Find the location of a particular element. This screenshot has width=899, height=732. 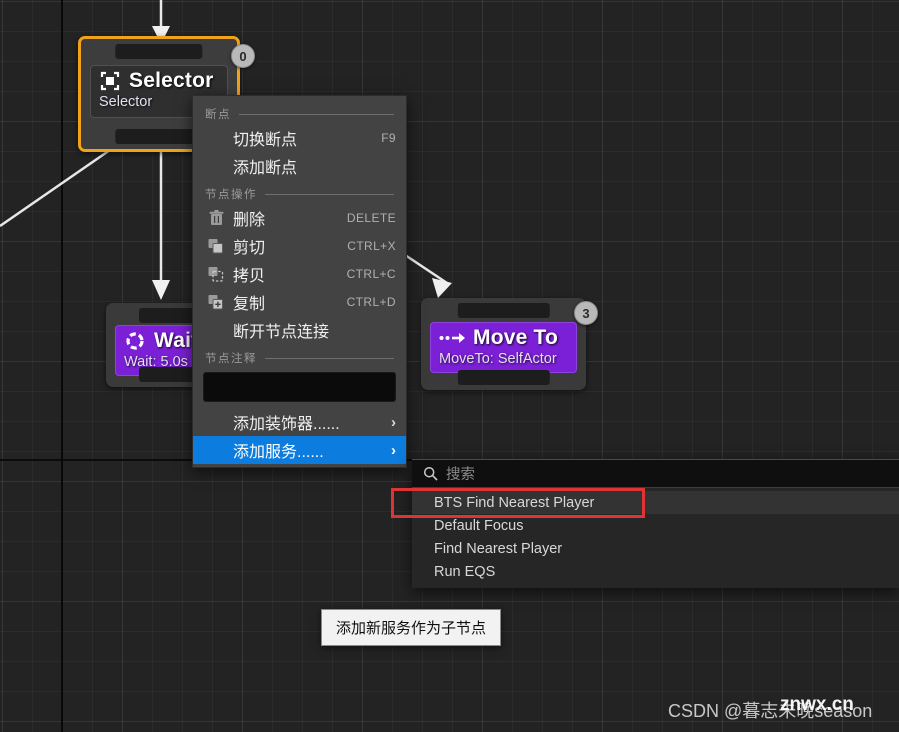

menu-section-label: 节点操作 is located at coordinates (231, 195).